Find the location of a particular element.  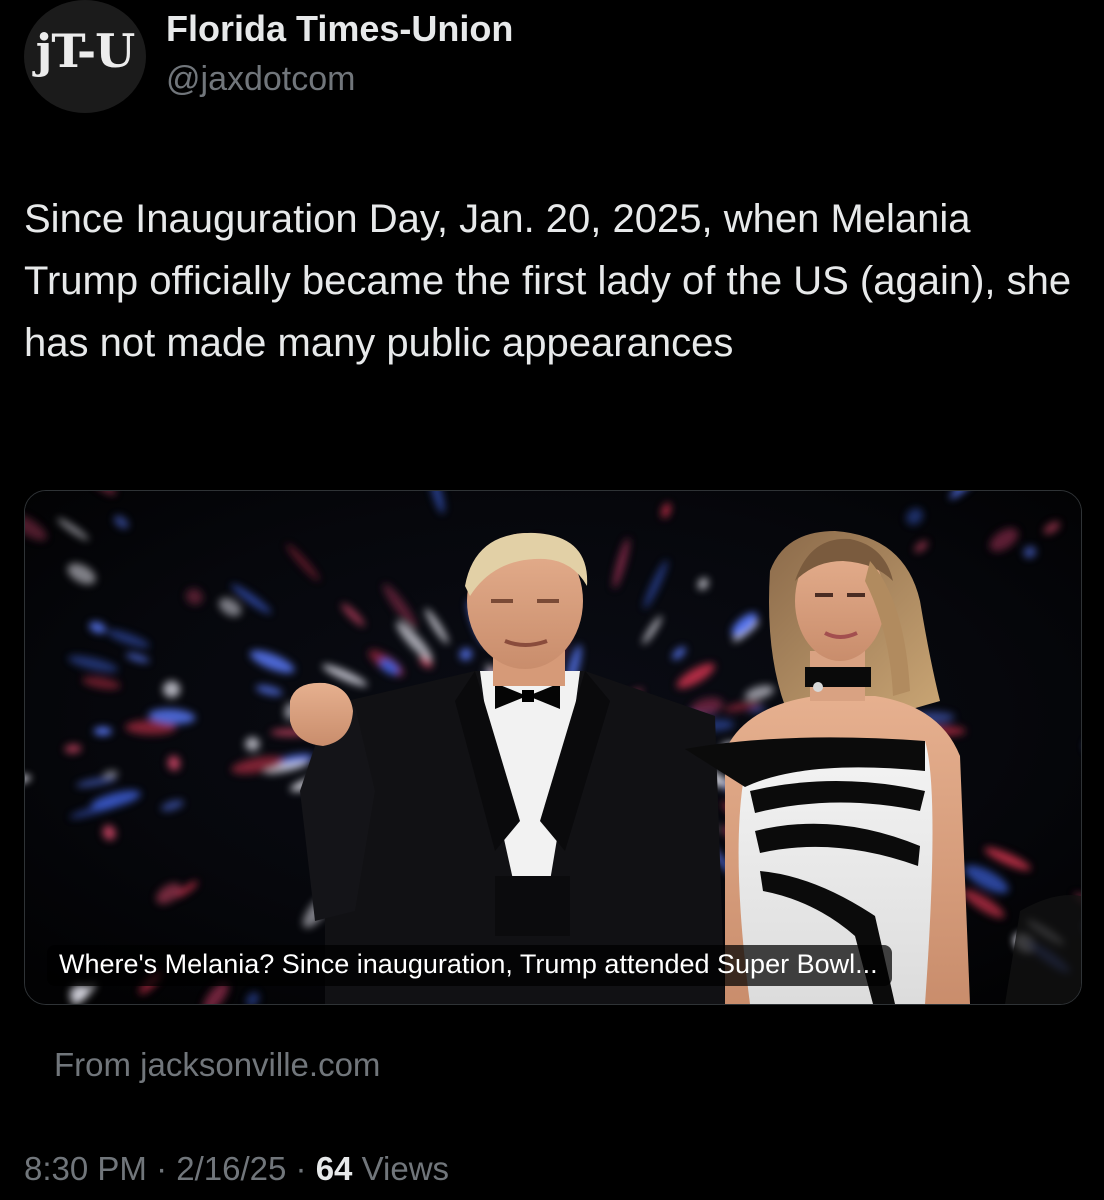

author-avatar: jT-U is located at coordinates (85, 56).